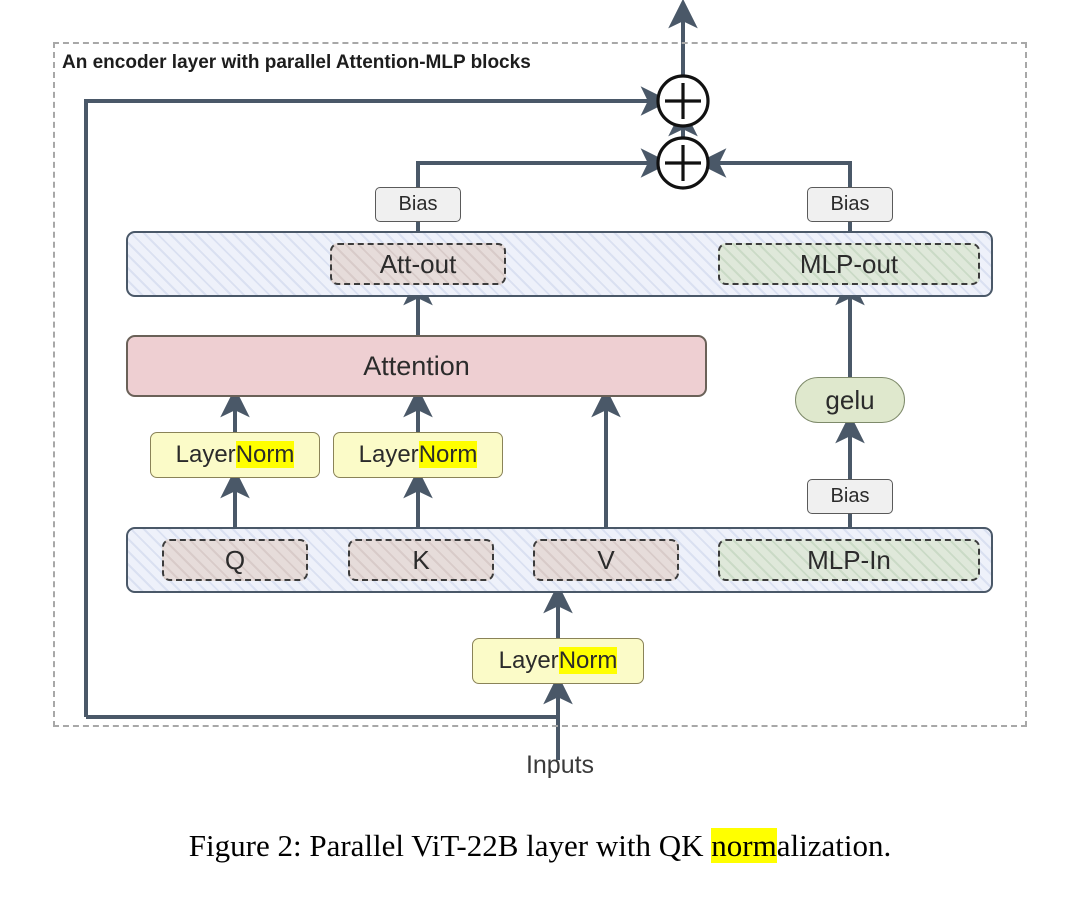 The width and height of the screenshot is (1080, 898). I want to click on key-block: K, so click(421, 560).